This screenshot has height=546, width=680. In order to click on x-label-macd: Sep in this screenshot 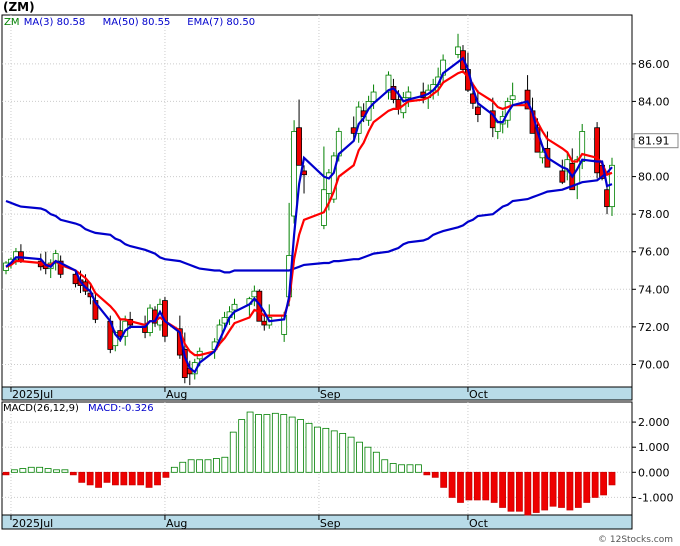, I will do `click(330, 523)`.